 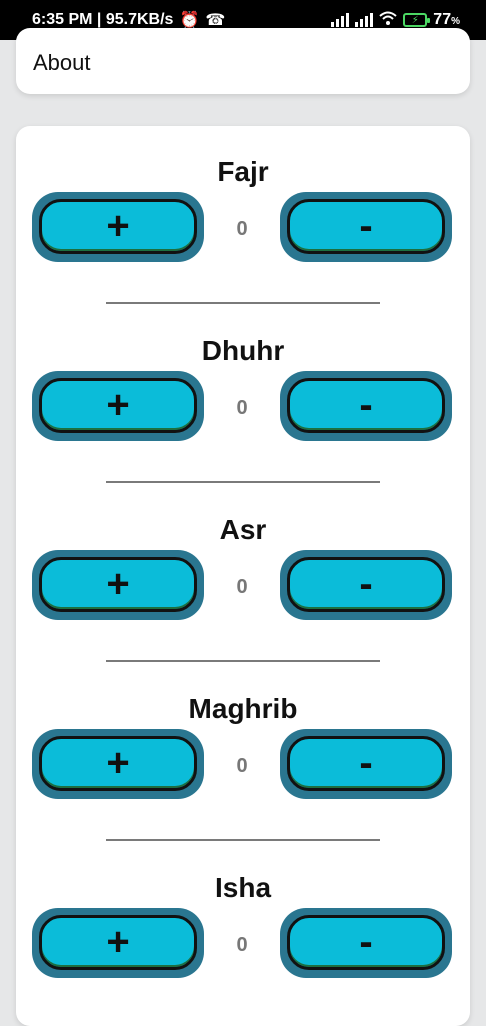 I want to click on prayer-row-isha: Isha + 0 -, so click(x=243, y=922).